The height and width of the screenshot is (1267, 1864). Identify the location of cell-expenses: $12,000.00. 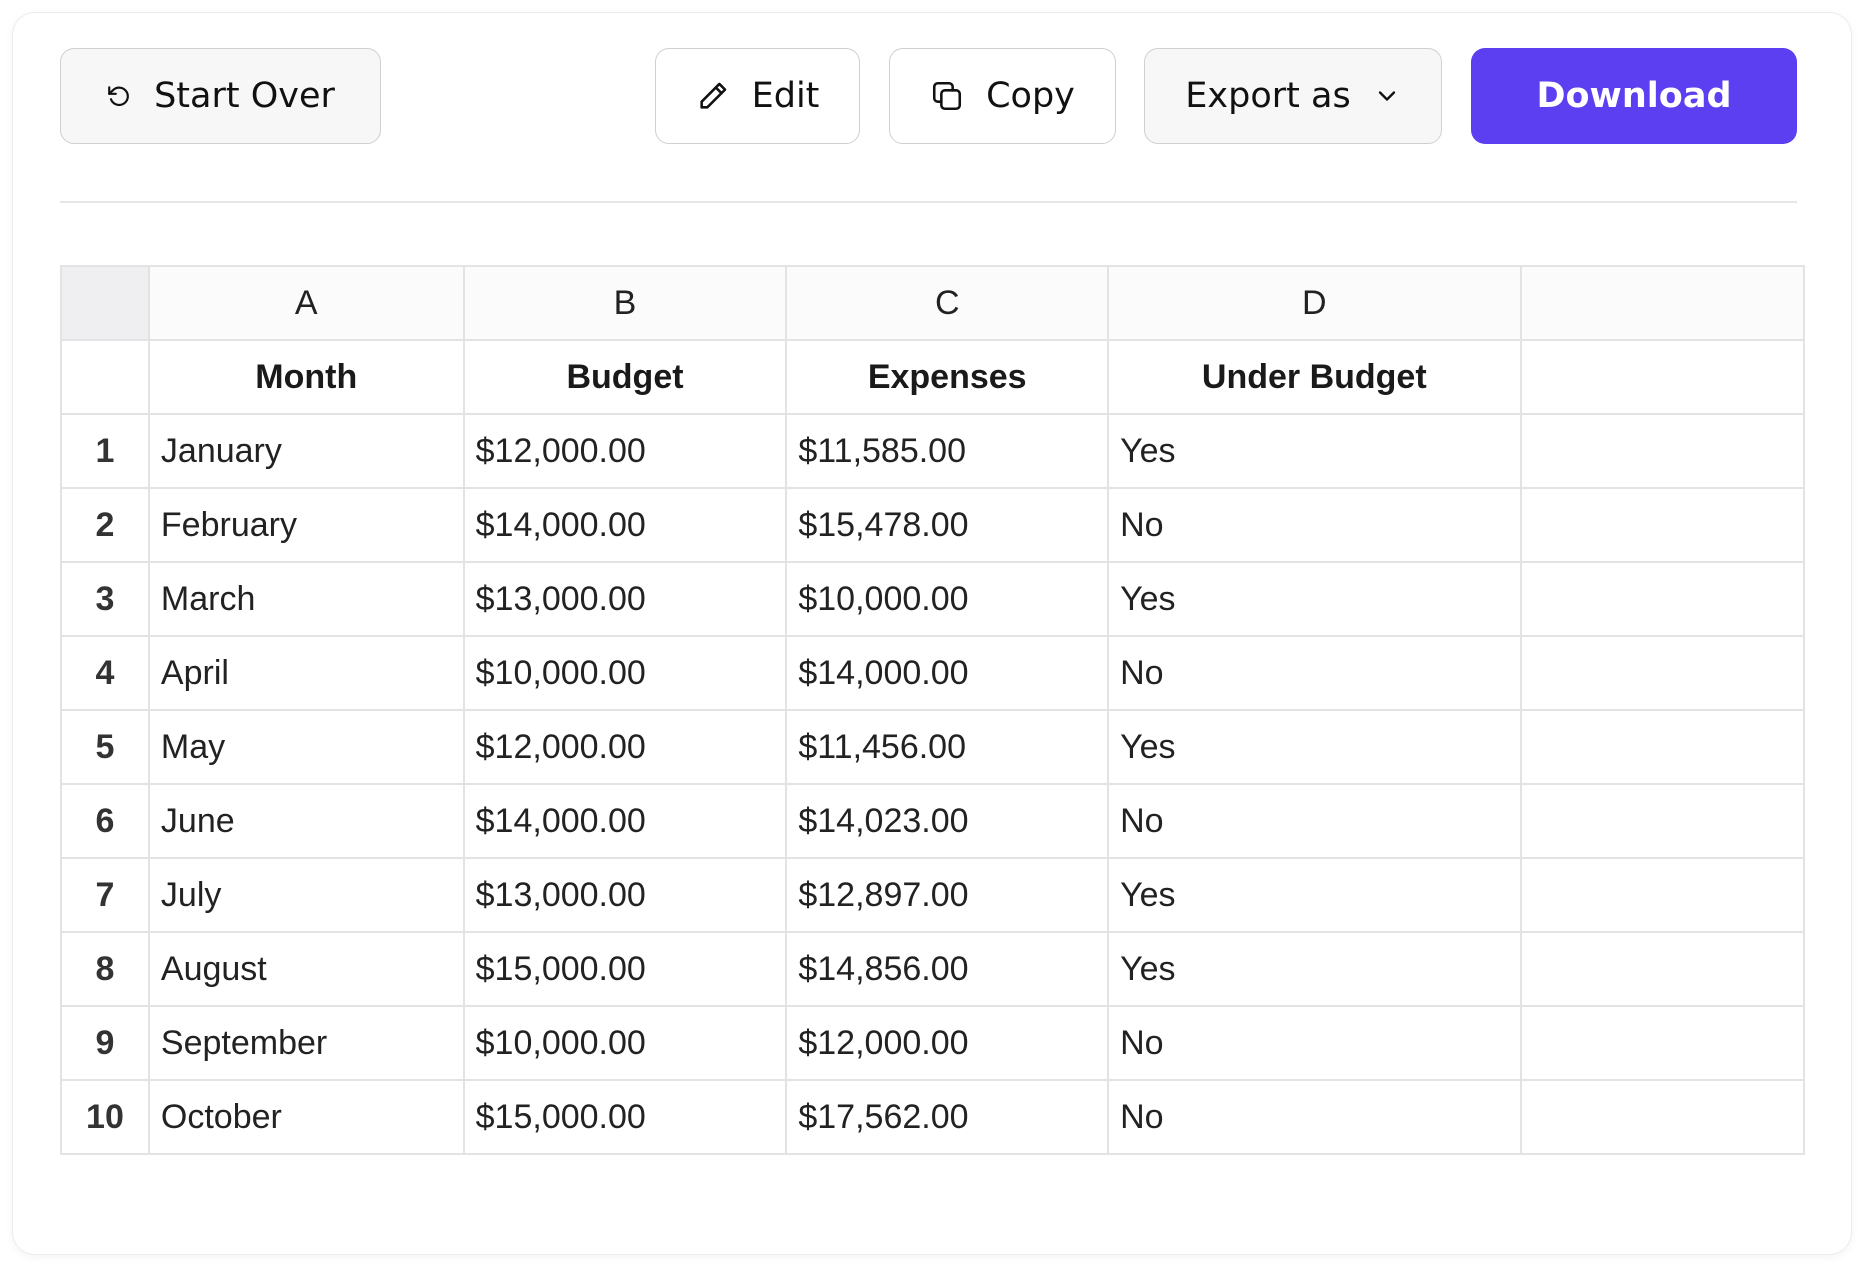
(947, 1043).